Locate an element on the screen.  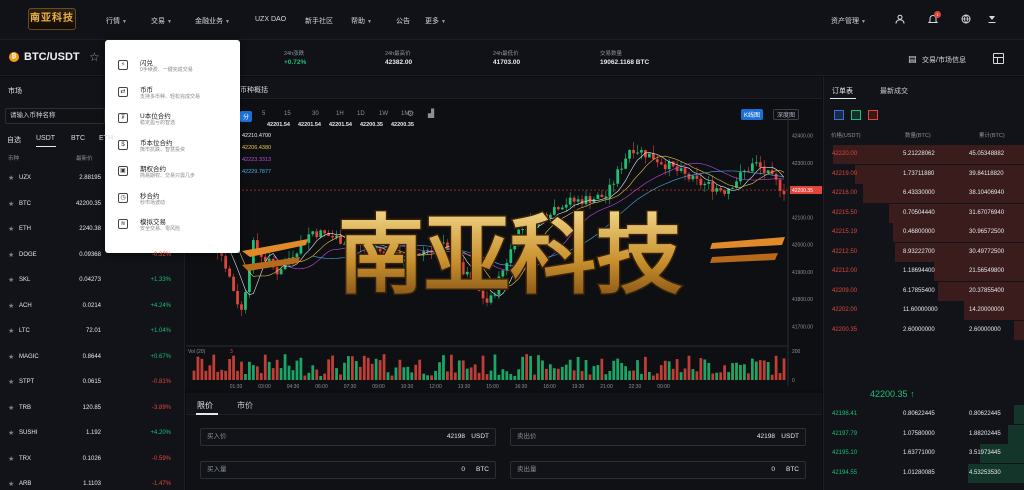
dropdown-item-6: ≋ 模拟交易 安全交易、零风险 is located at coordinates (175, 227).